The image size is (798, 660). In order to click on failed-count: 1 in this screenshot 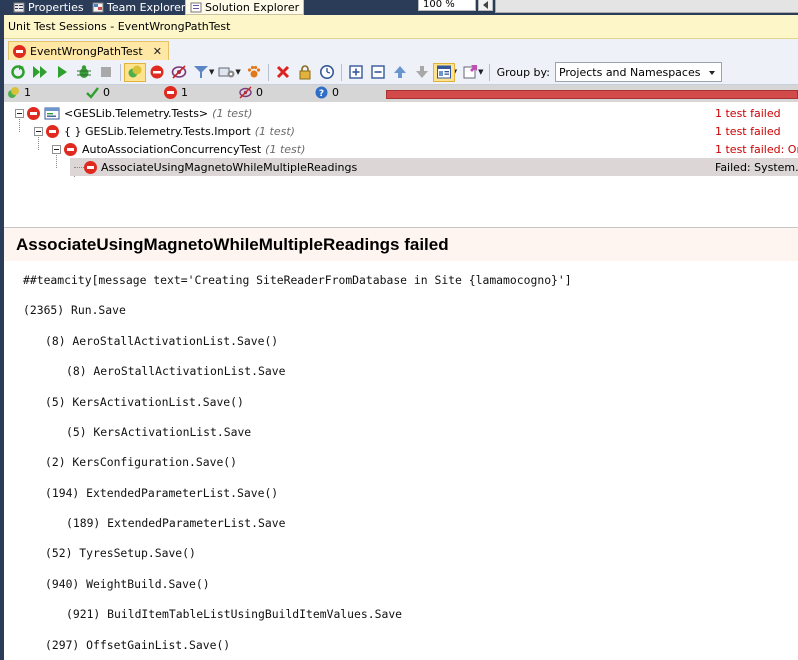, I will do `click(176, 92)`.